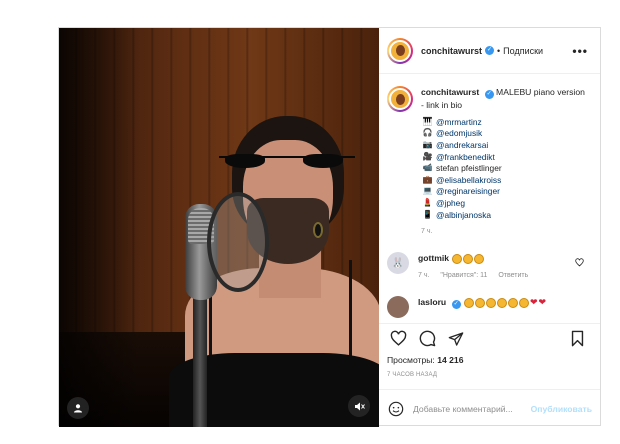 The width and height of the screenshot is (620, 444). What do you see at coordinates (238, 242) in the screenshot?
I see `pop-filter` at bounding box center [238, 242].